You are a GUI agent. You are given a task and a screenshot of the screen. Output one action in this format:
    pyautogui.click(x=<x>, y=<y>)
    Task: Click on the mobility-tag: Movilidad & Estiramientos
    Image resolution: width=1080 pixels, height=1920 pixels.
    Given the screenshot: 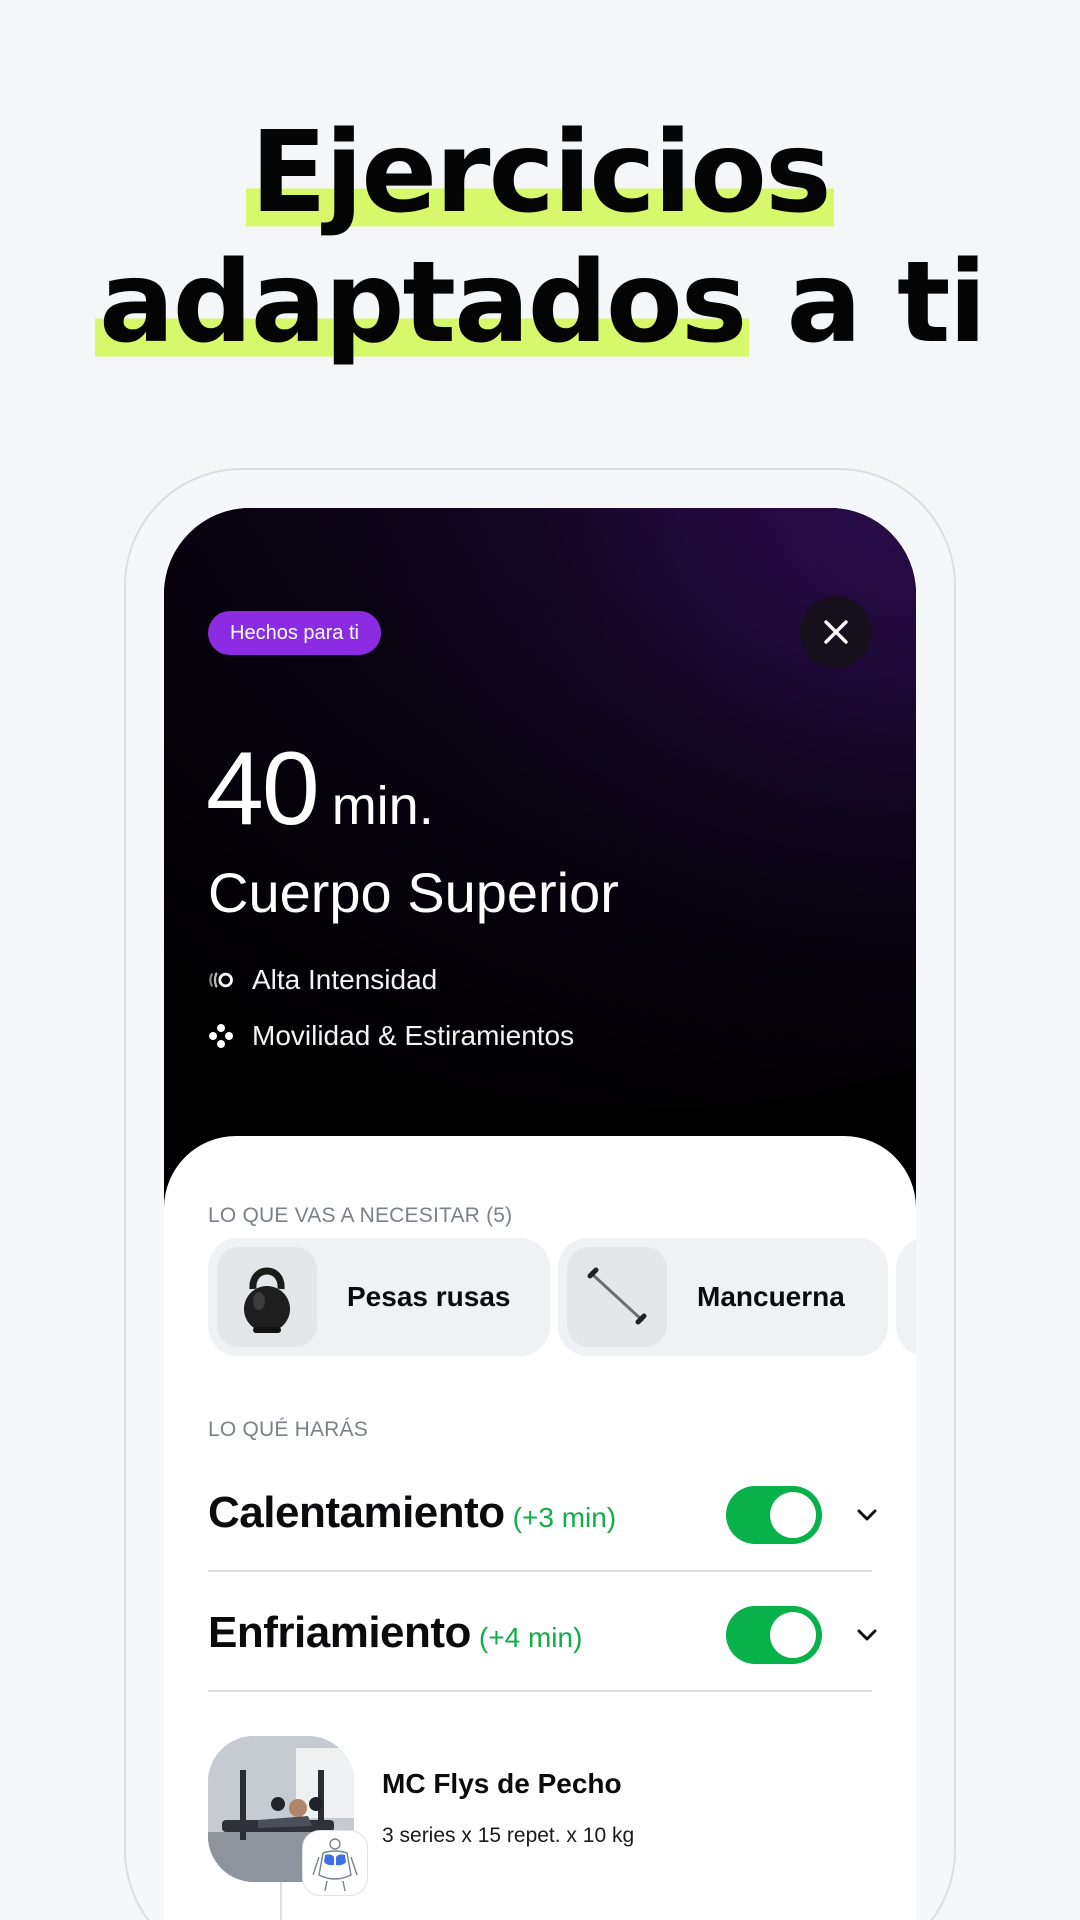 What is the action you would take?
    pyautogui.click(x=391, y=1036)
    